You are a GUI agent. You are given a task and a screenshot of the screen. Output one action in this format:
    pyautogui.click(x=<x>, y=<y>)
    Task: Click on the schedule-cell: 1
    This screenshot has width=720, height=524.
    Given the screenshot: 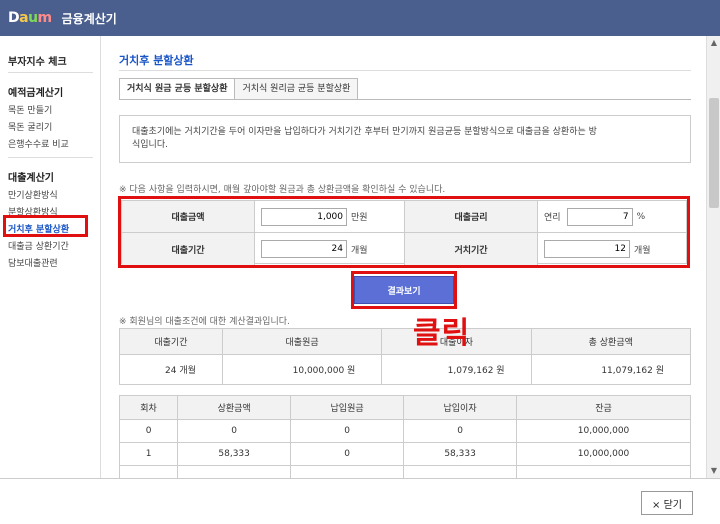 What is the action you would take?
    pyautogui.click(x=148, y=454)
    